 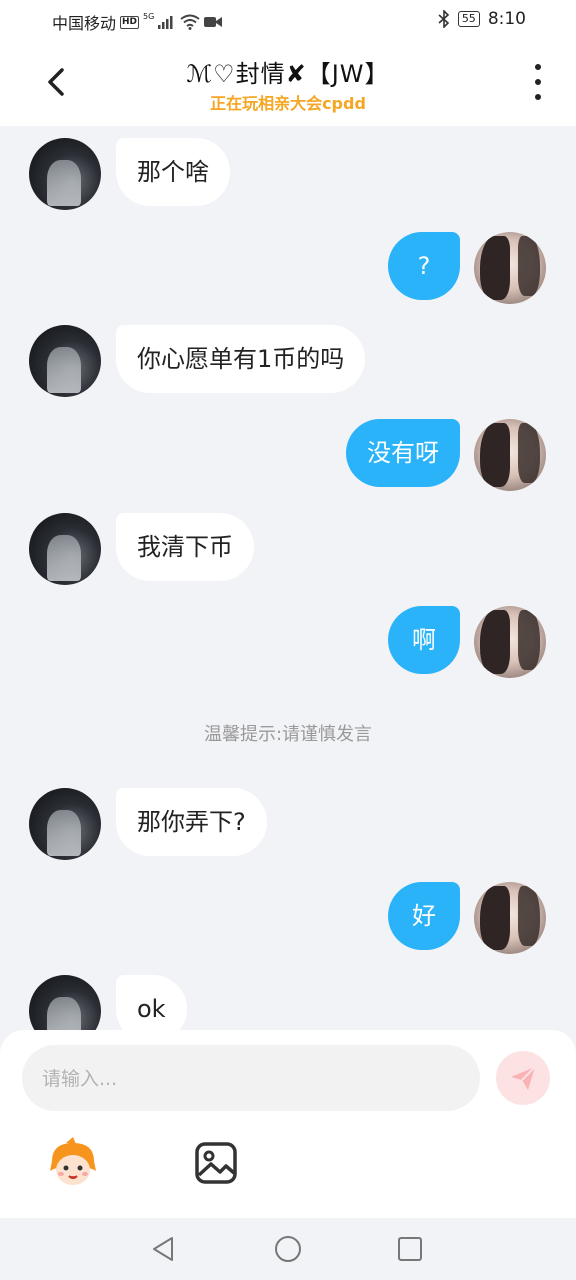 I want to click on send-button, so click(x=523, y=1078).